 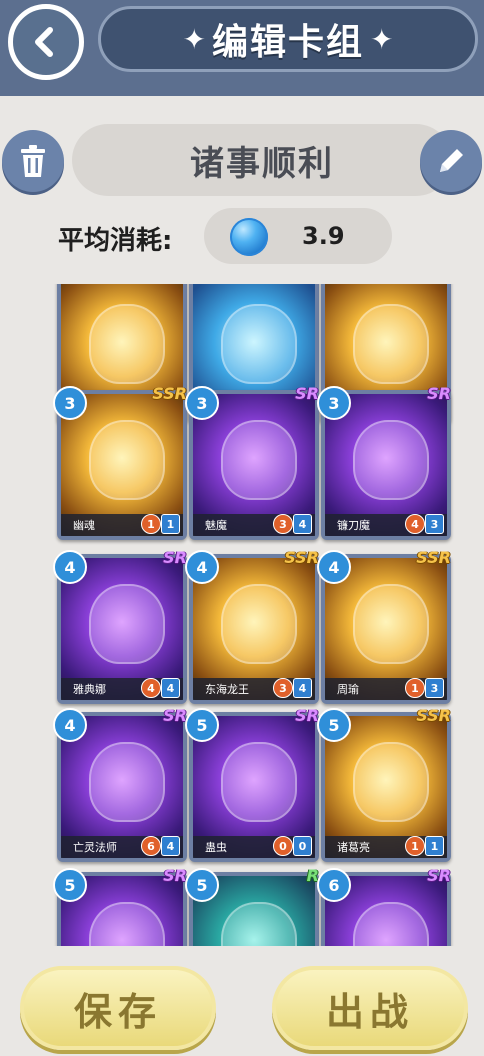 What do you see at coordinates (386, 525) in the screenshot?
I see `card-footer: 镰刀魔 4 3` at bounding box center [386, 525].